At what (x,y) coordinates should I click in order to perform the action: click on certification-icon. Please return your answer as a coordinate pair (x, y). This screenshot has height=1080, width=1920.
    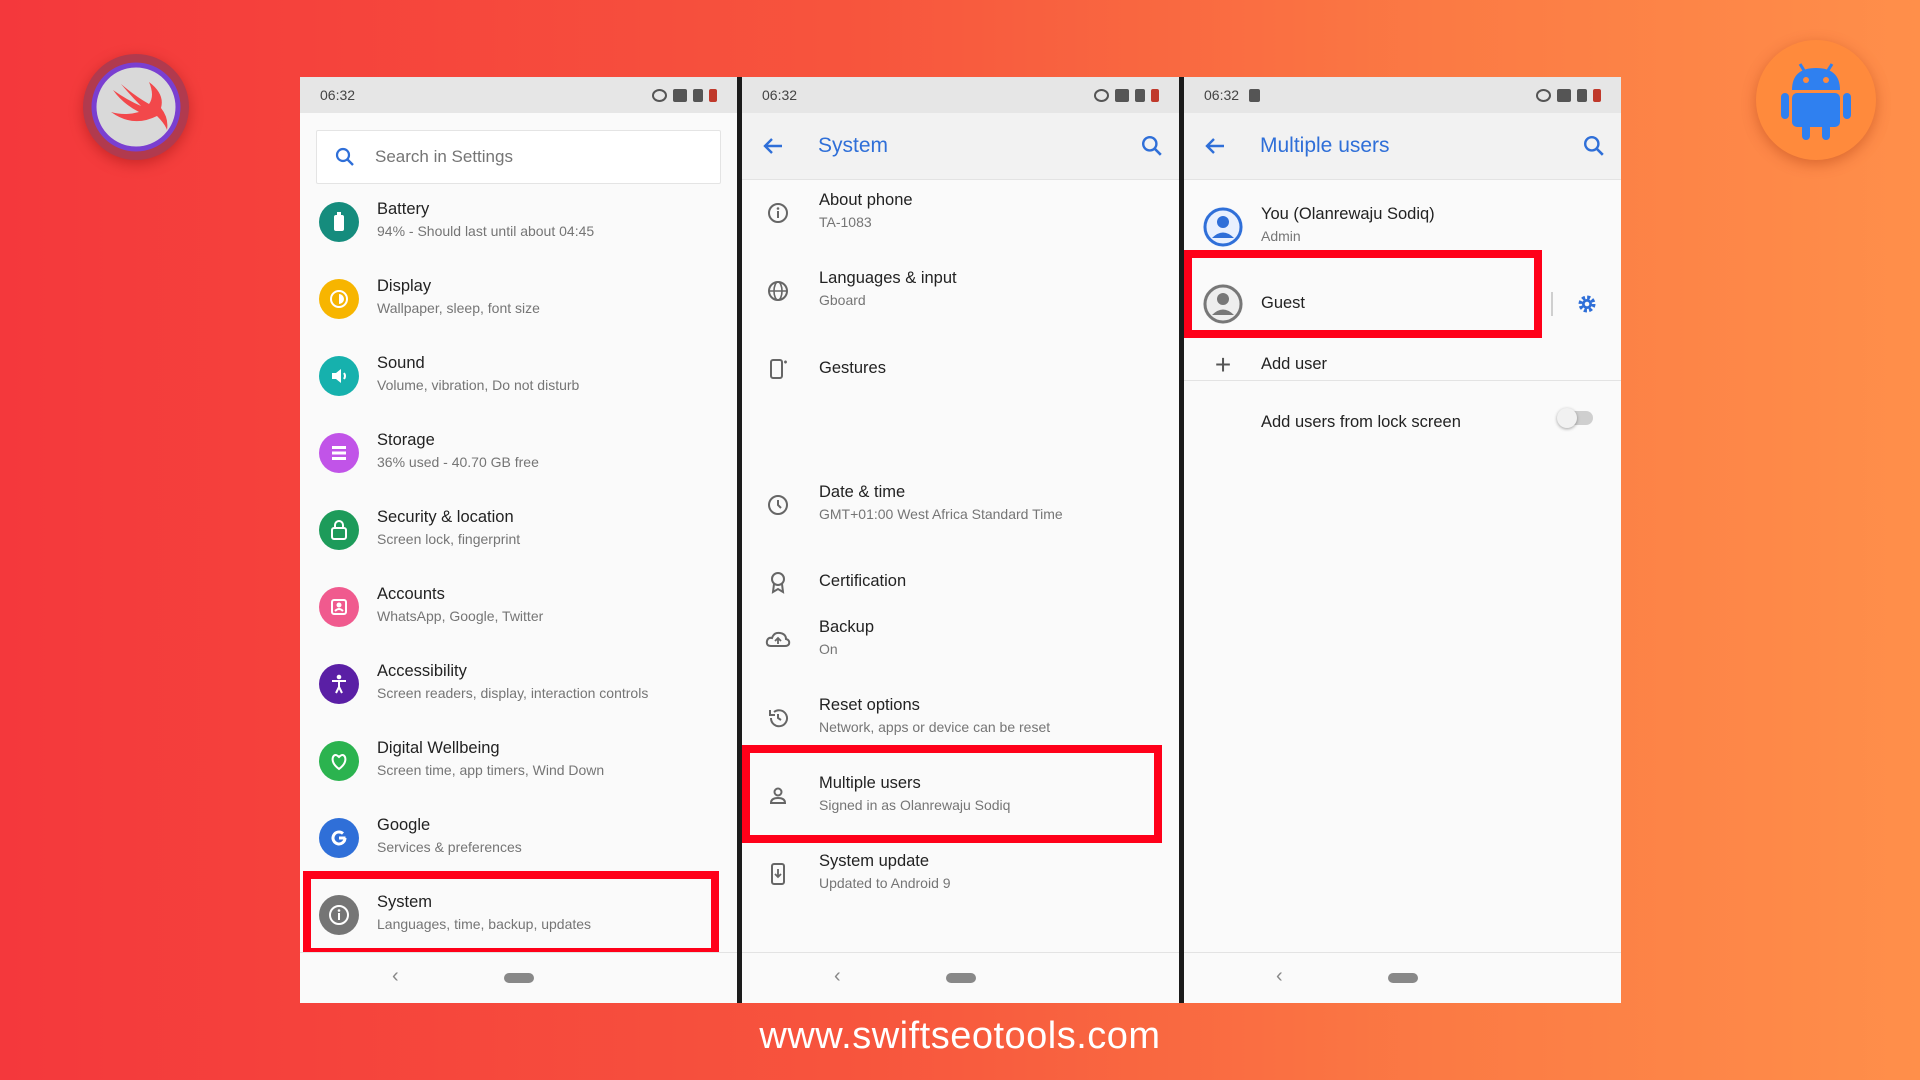
    Looking at the image, I should click on (778, 582).